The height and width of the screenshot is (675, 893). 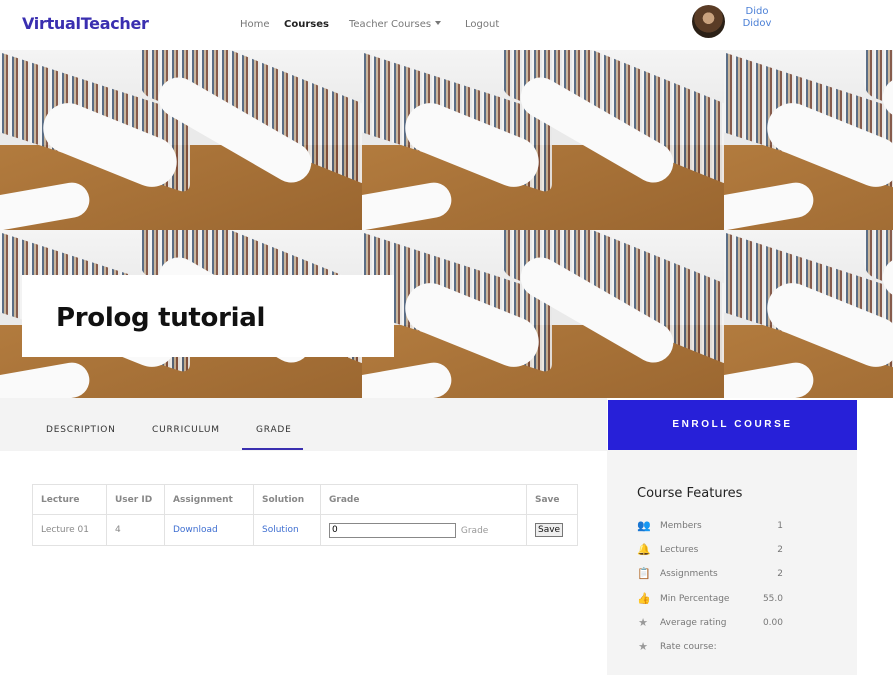 What do you see at coordinates (644, 598) in the screenshot?
I see `thumbs-up-icon: 👍` at bounding box center [644, 598].